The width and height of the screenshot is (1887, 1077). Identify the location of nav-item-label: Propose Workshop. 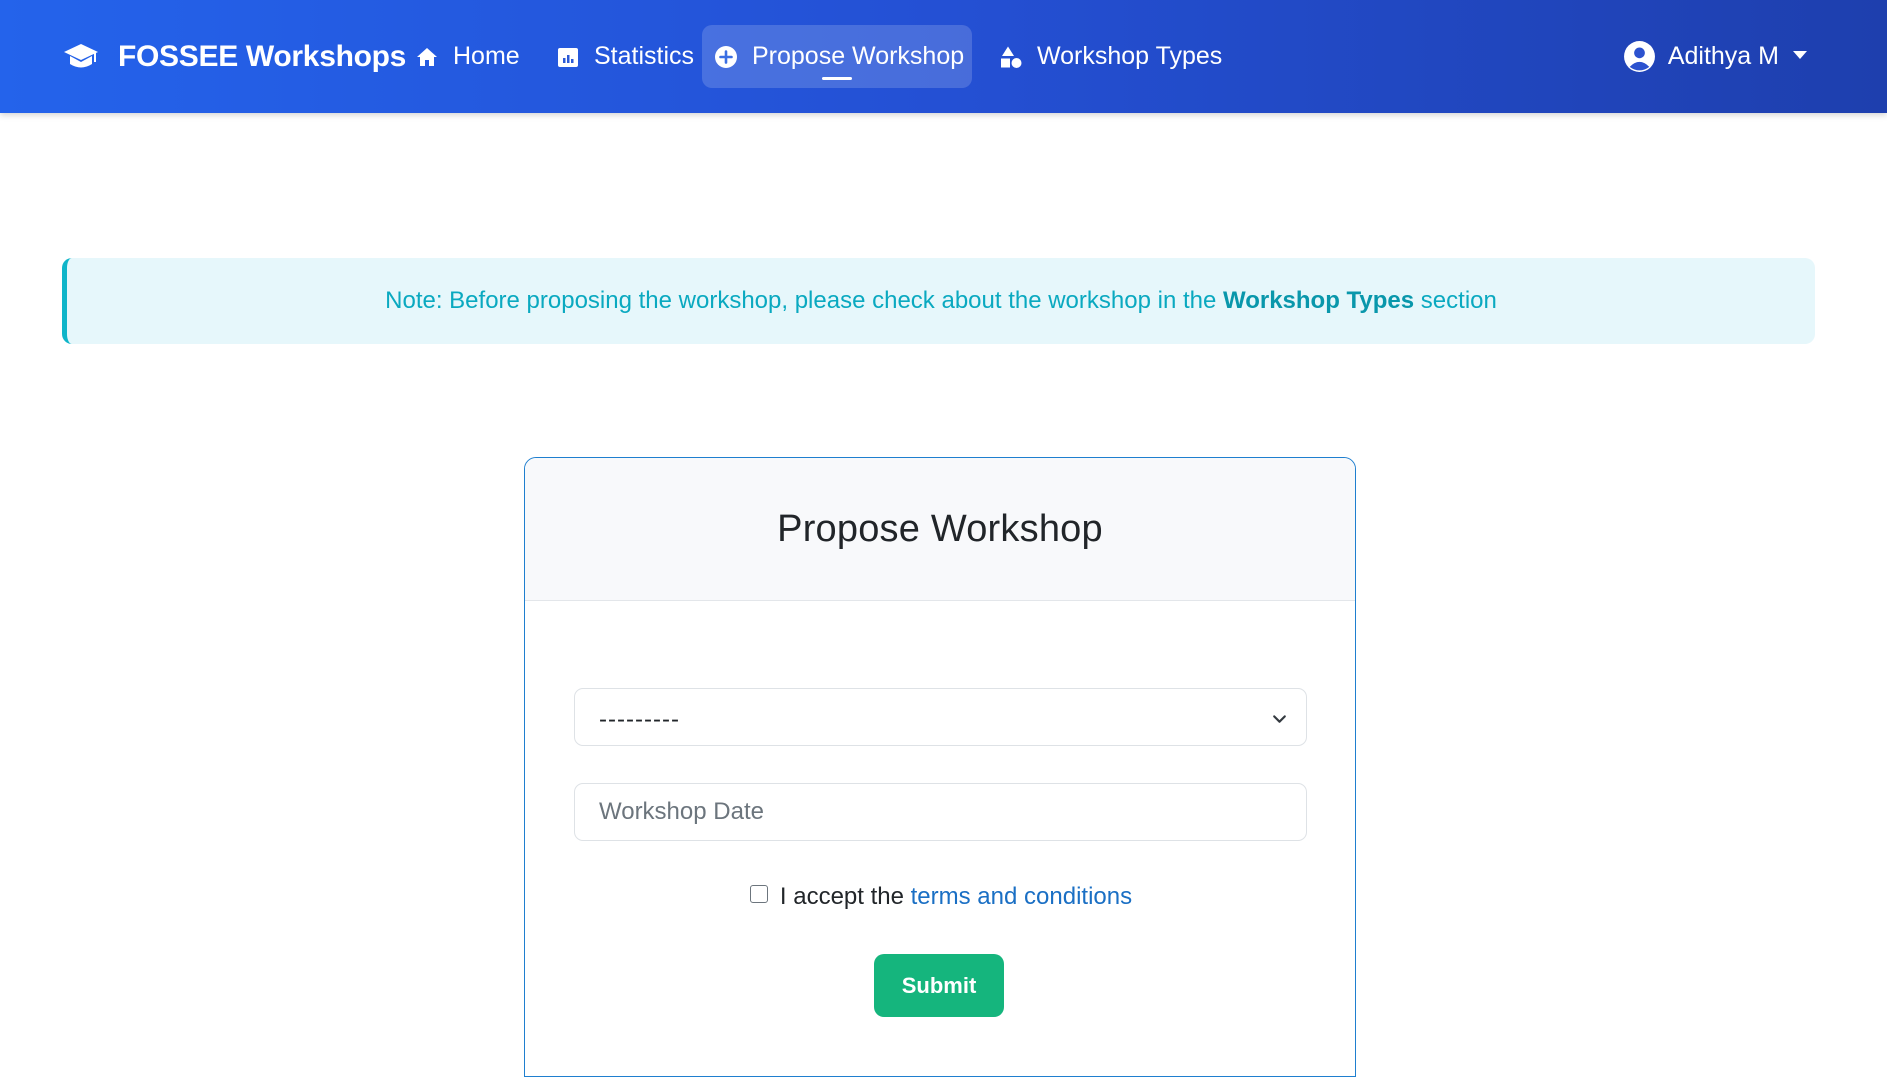
(858, 56).